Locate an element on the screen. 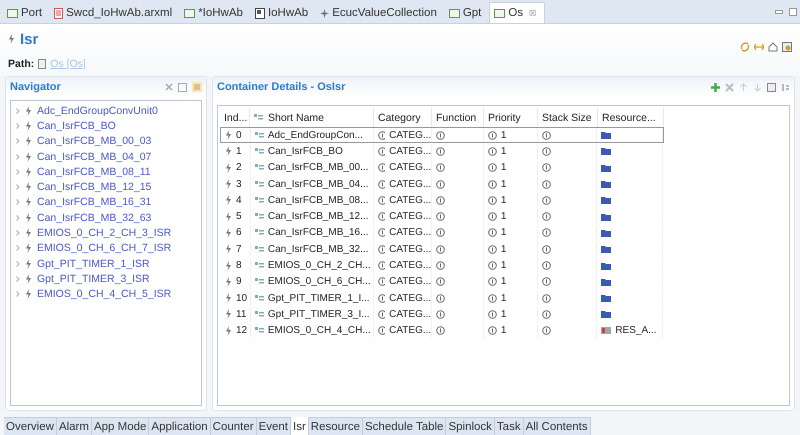 This screenshot has width=800, height=435. module-icon is located at coordinates (190, 13).